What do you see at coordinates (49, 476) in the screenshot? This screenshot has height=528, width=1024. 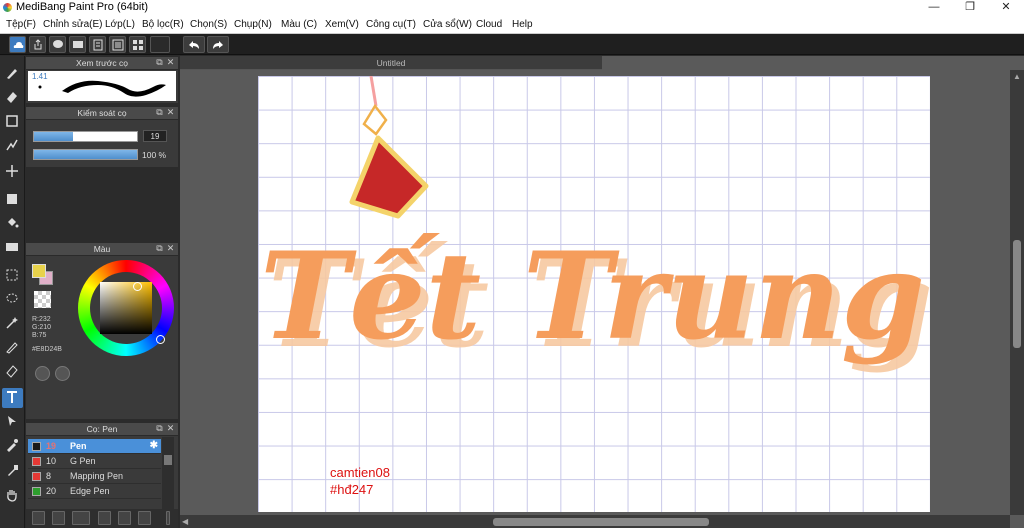 I see `brush-size: 8` at bounding box center [49, 476].